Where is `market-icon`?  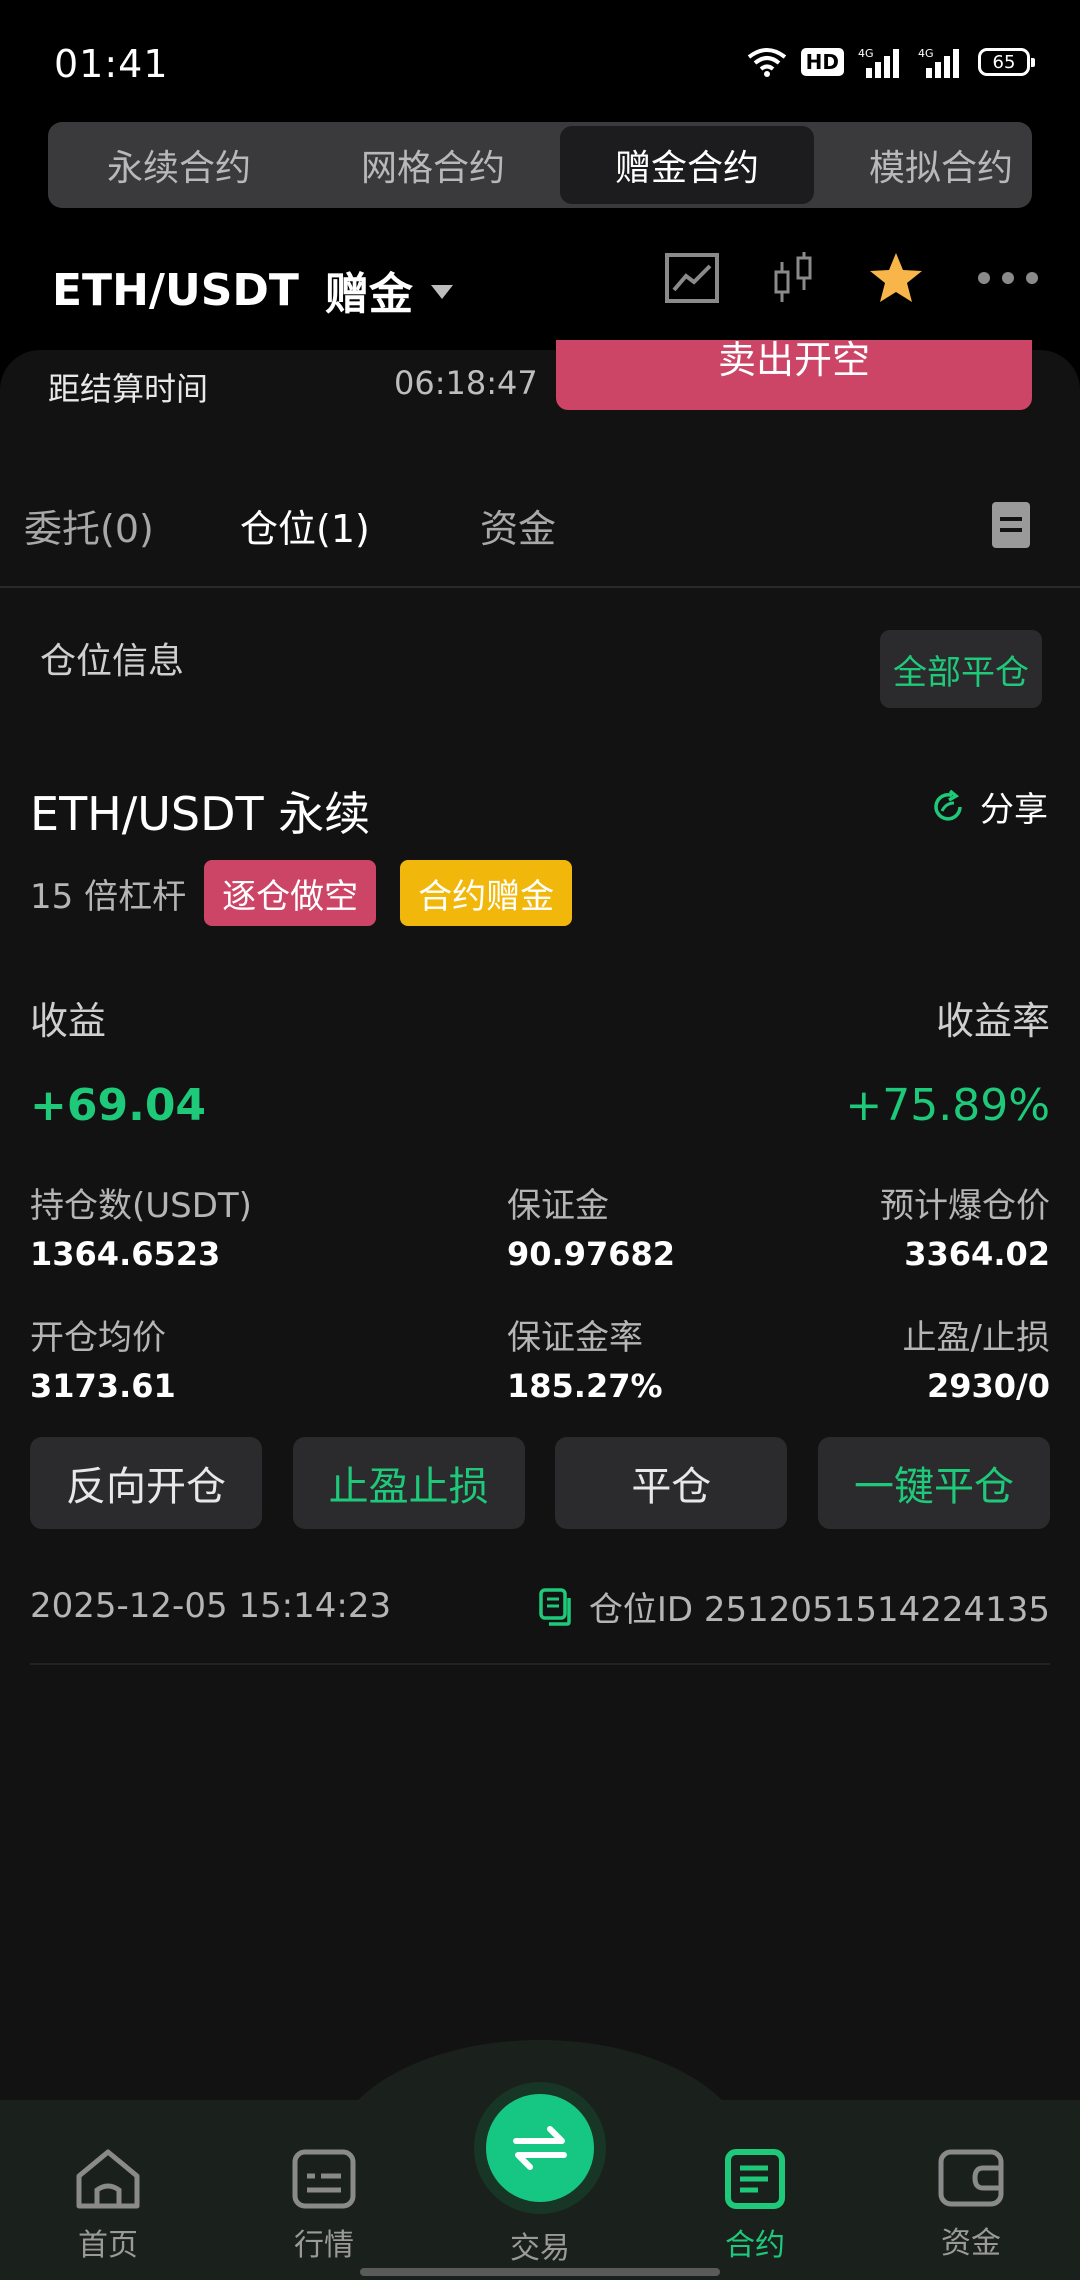 market-icon is located at coordinates (324, 2179).